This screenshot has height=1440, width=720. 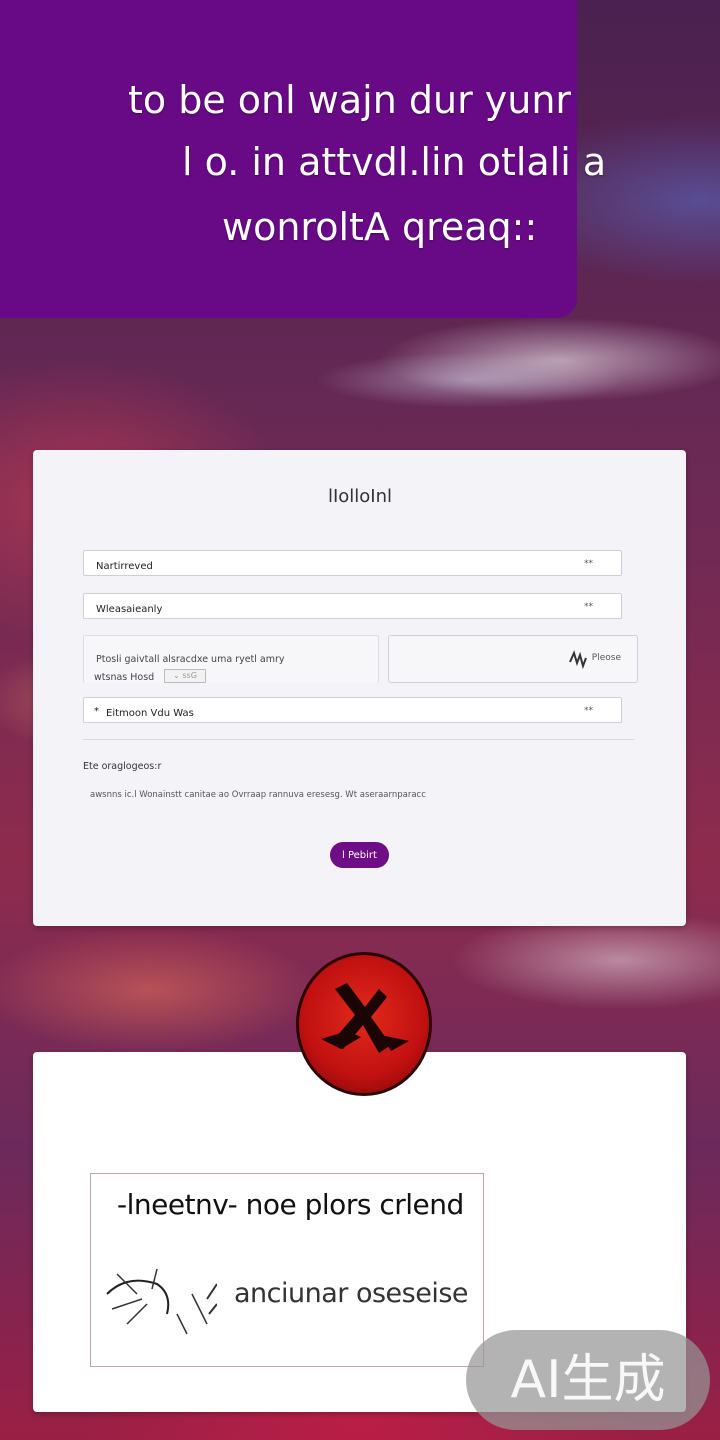 I want to click on dropdown-chip: ⌄ ssG, so click(x=185, y=676).